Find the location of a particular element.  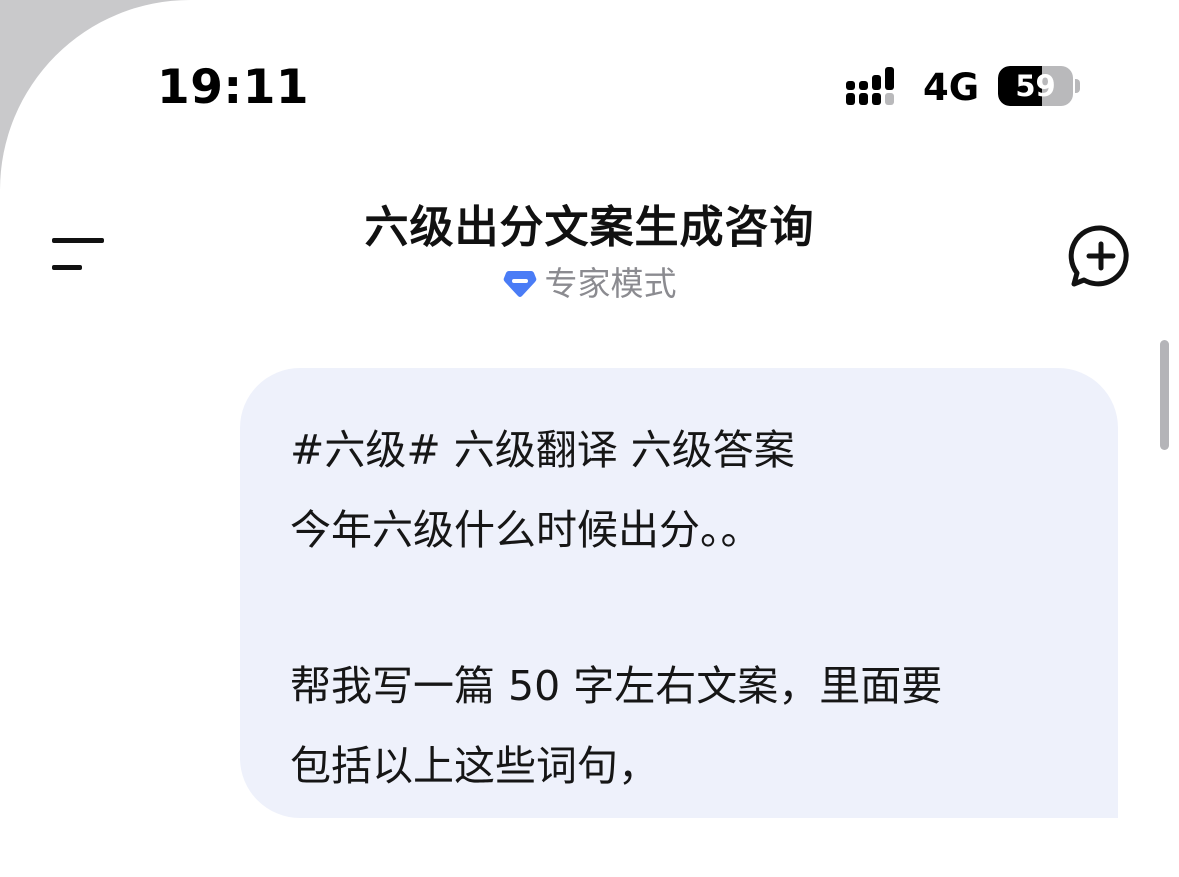

network-type: 4G is located at coordinates (951, 87).